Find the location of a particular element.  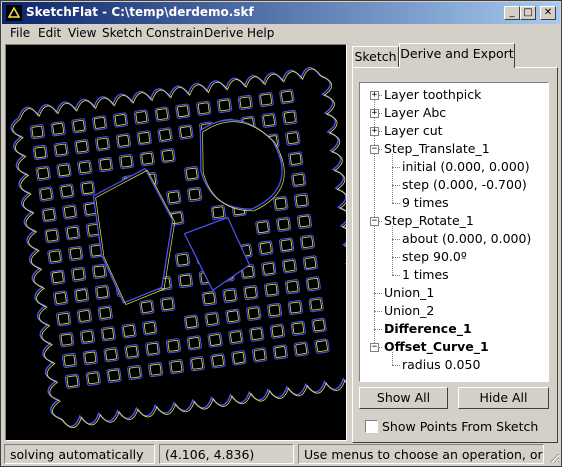

tree-item: Layer Abc is located at coordinates (415, 113).